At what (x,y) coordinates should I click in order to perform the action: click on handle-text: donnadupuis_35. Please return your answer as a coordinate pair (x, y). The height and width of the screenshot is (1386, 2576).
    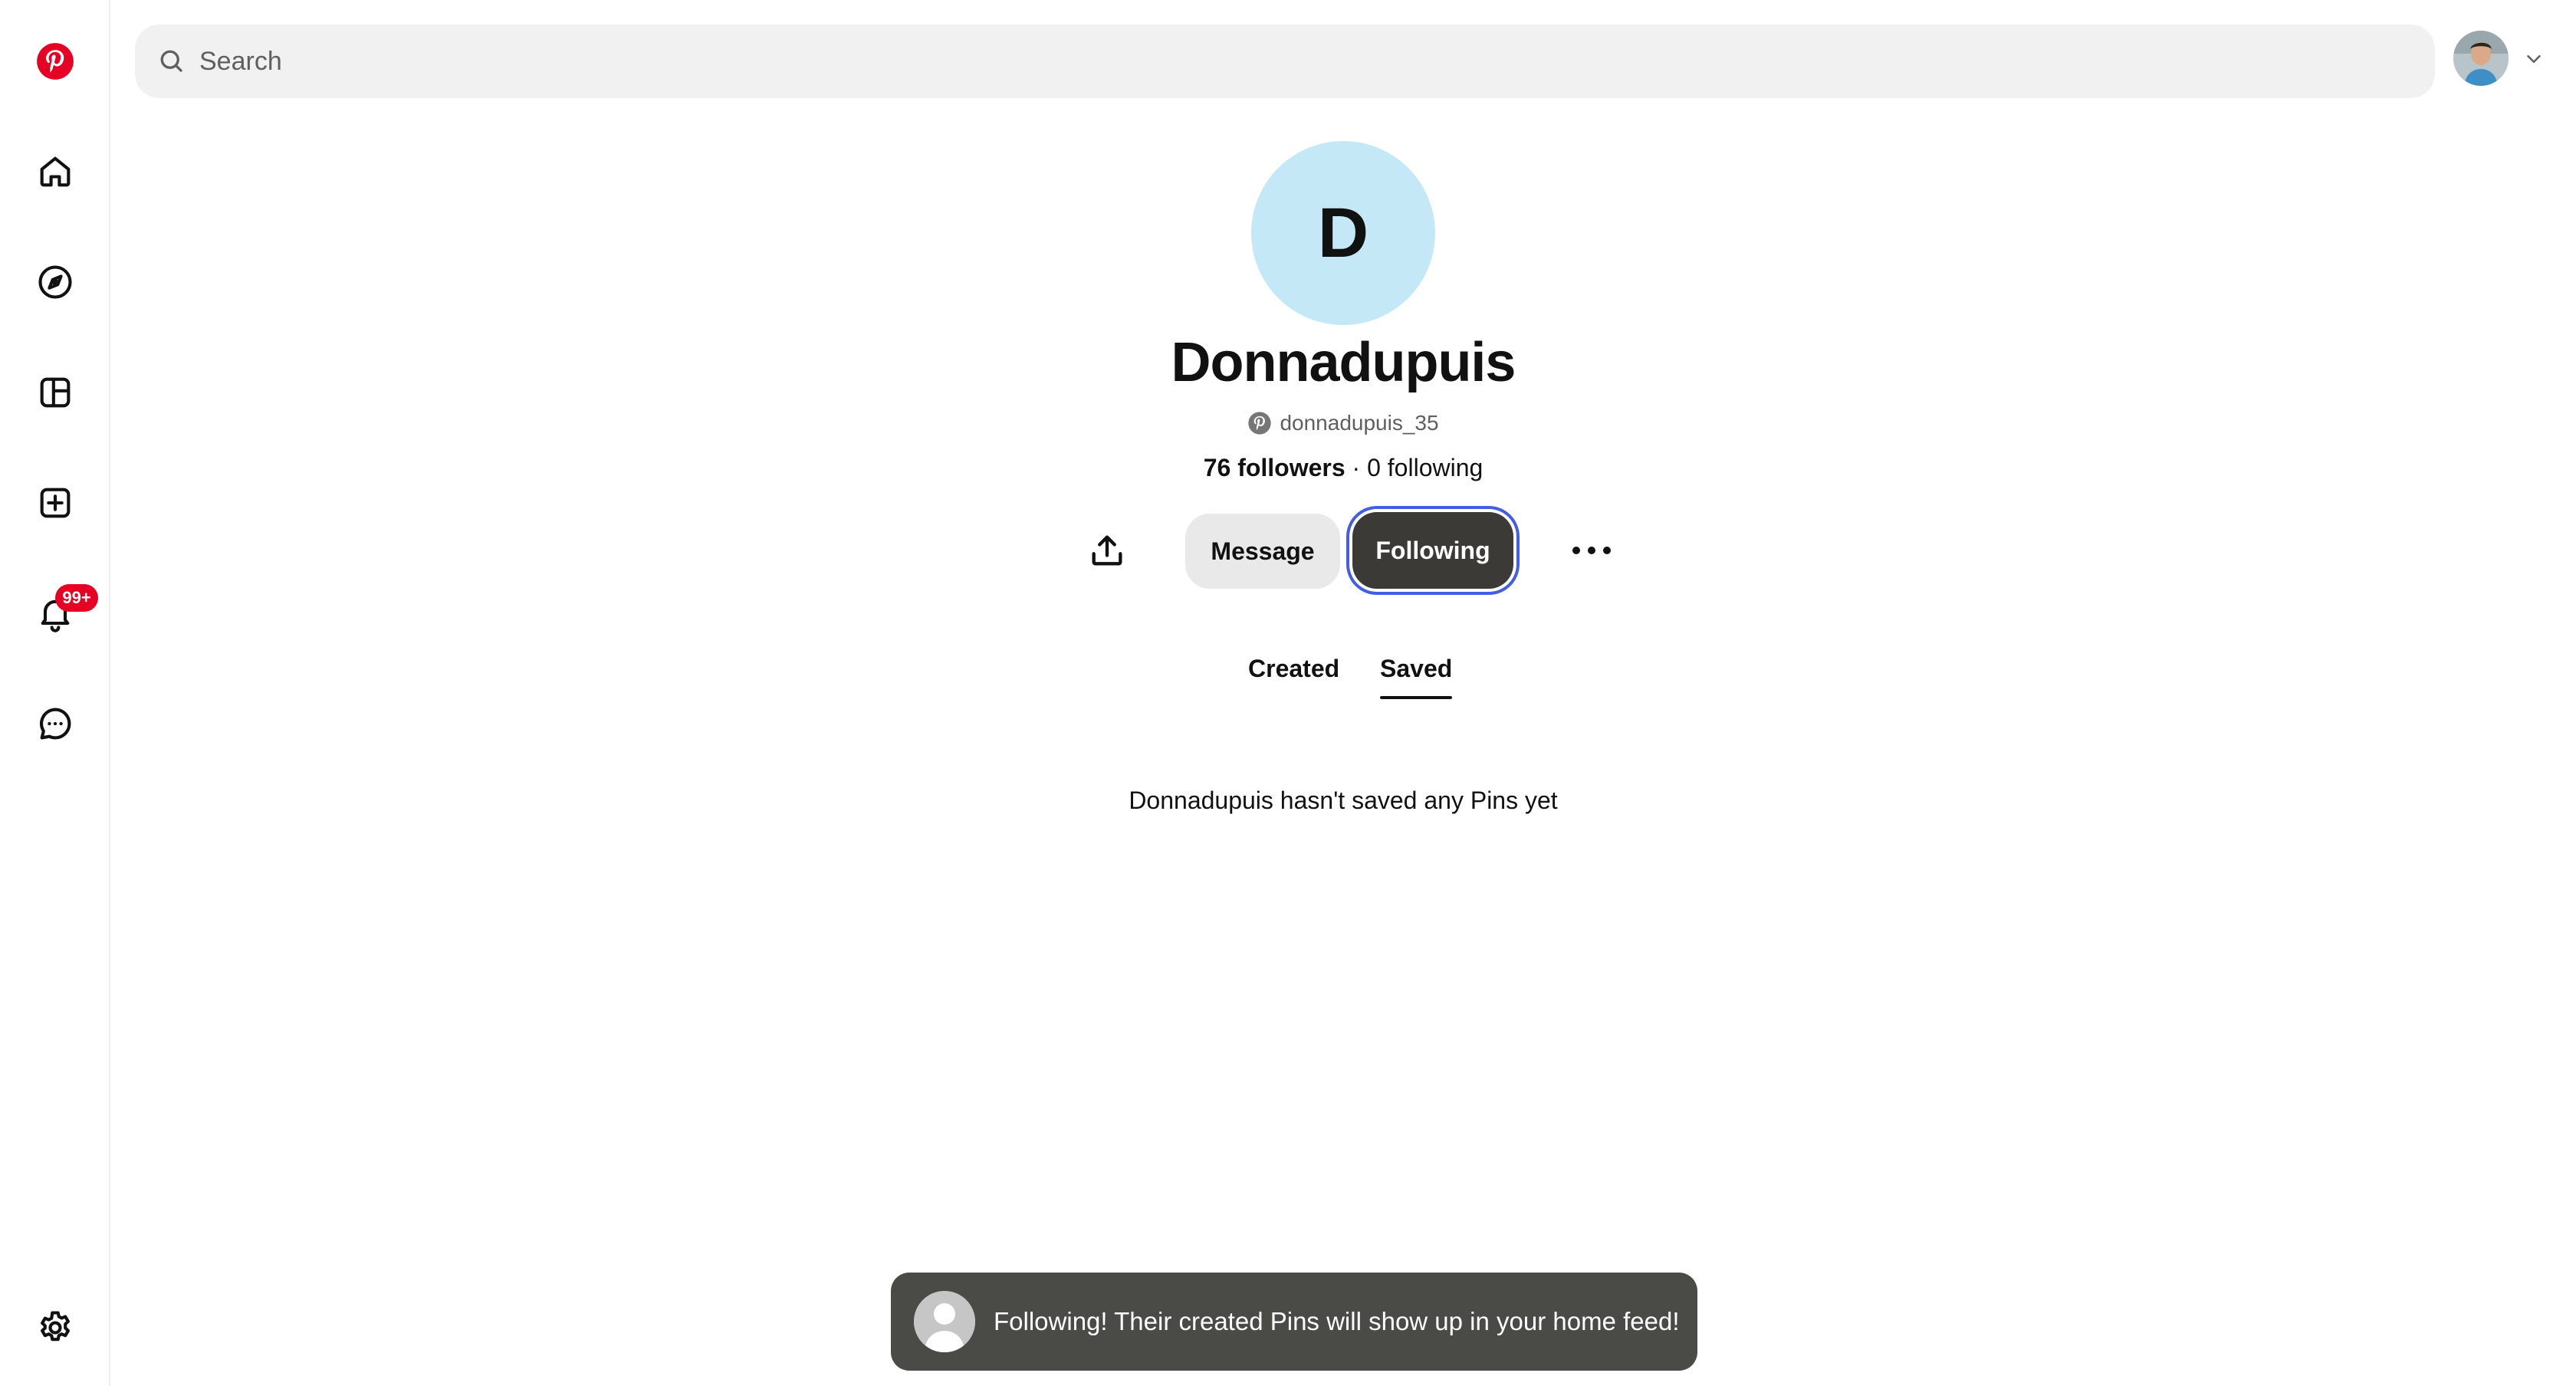
    Looking at the image, I should click on (1360, 423).